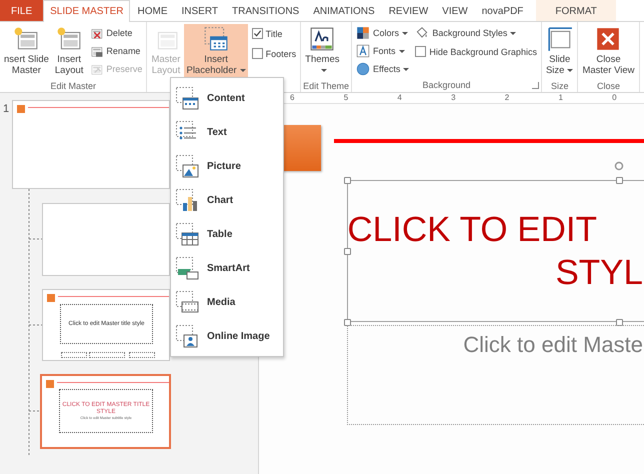 The height and width of the screenshot is (474, 644). I want to click on ribbon-tab: HOME, so click(152, 10).